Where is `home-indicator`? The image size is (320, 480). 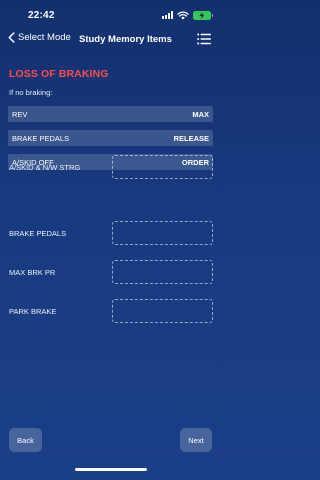
home-indicator is located at coordinates (111, 469).